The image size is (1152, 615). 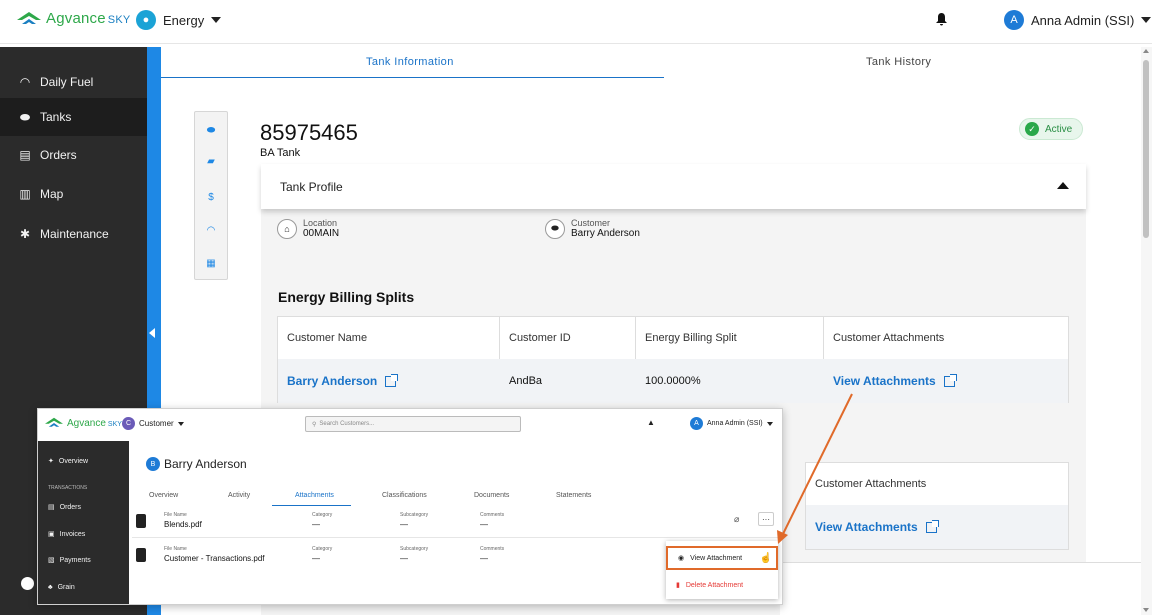 I want to click on tank-profile-header: Tank Profile, so click(x=673, y=186).